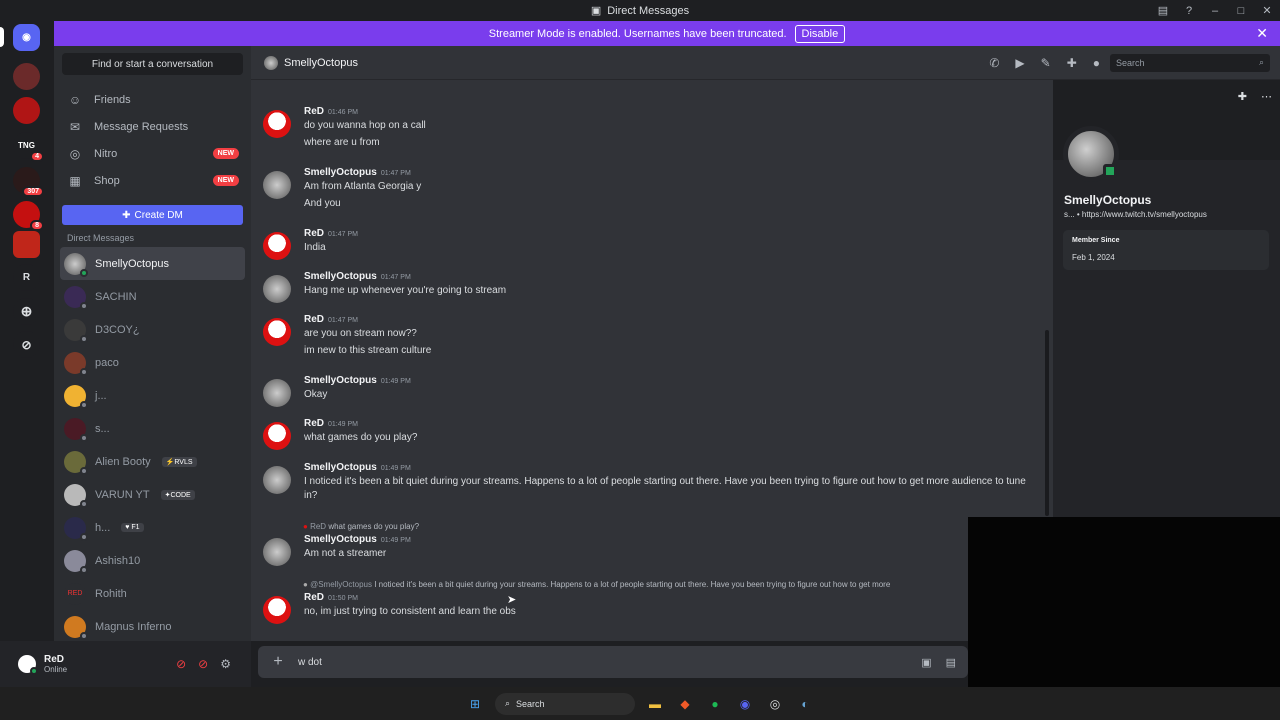 Image resolution: width=1280 pixels, height=720 pixels. Describe the element at coordinates (101, 238) in the screenshot. I see `dm-header: Direct Messages` at that location.